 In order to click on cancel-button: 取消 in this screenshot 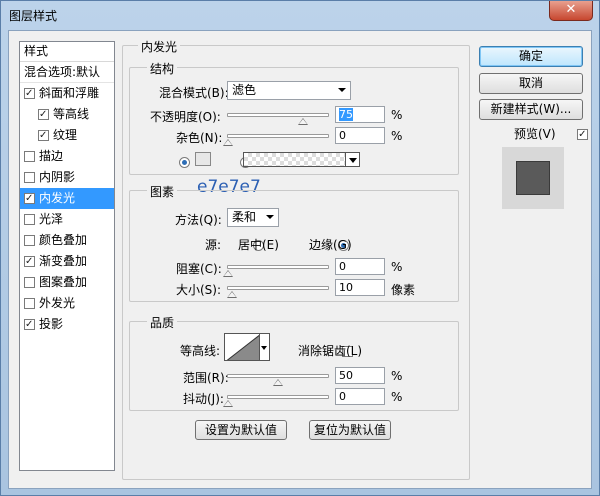, I will do `click(531, 83)`.